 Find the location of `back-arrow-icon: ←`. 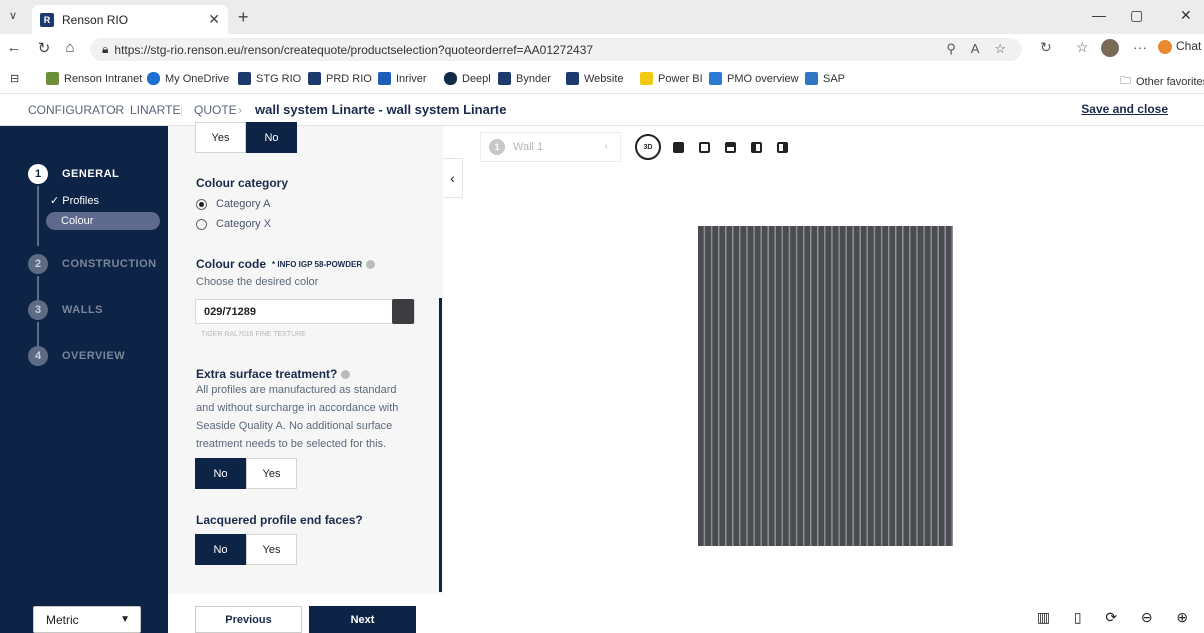

back-arrow-icon: ← is located at coordinates (14, 47).